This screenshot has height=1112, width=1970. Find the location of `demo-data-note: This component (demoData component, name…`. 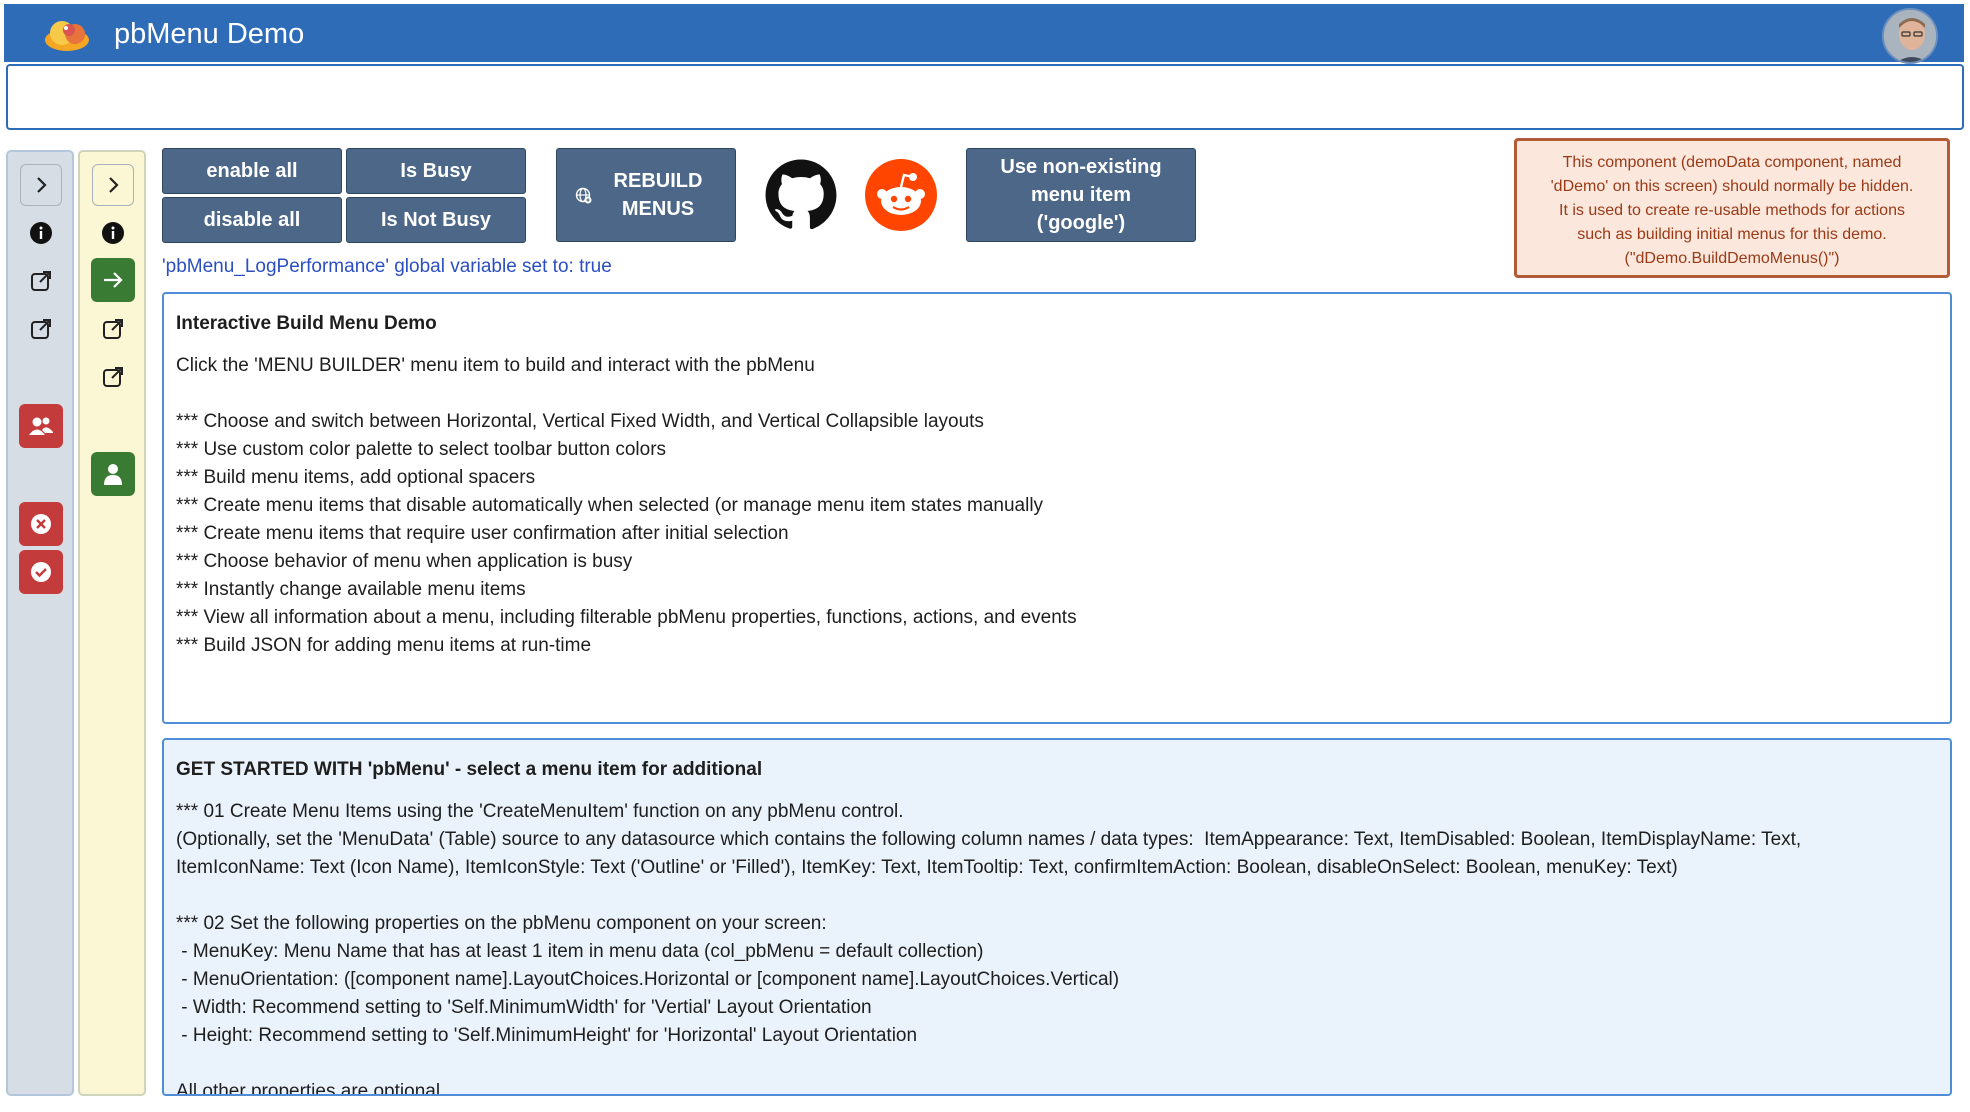

demo-data-note: This component (demoData component, name… is located at coordinates (1732, 208).